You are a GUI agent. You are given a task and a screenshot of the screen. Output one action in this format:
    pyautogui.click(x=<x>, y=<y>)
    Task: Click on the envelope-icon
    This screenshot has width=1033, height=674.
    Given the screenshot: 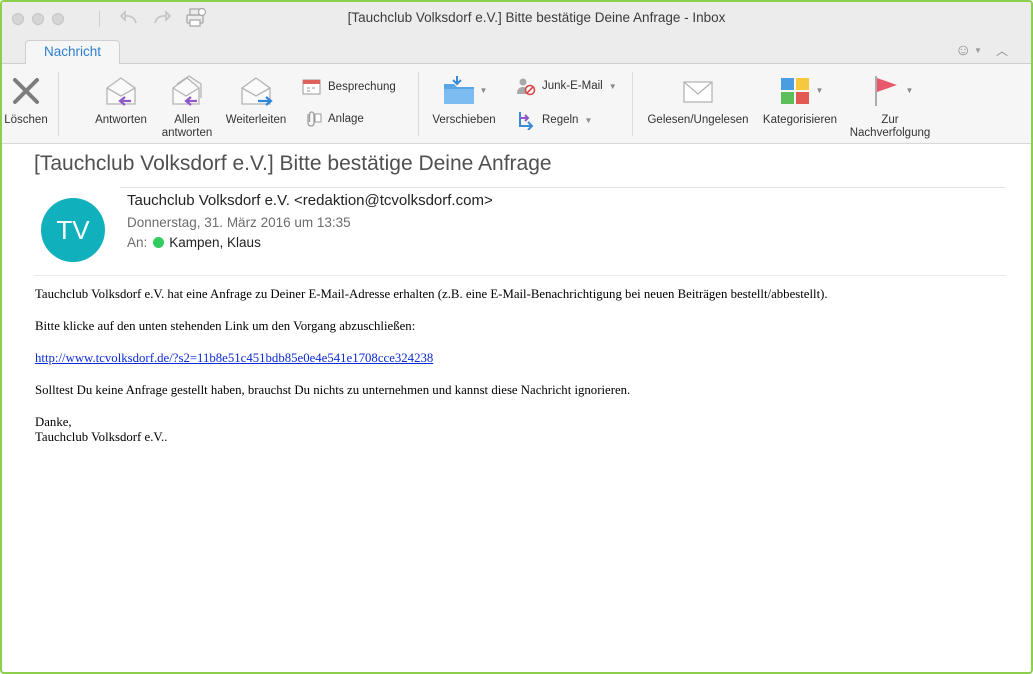 What is the action you would take?
    pyautogui.click(x=698, y=92)
    